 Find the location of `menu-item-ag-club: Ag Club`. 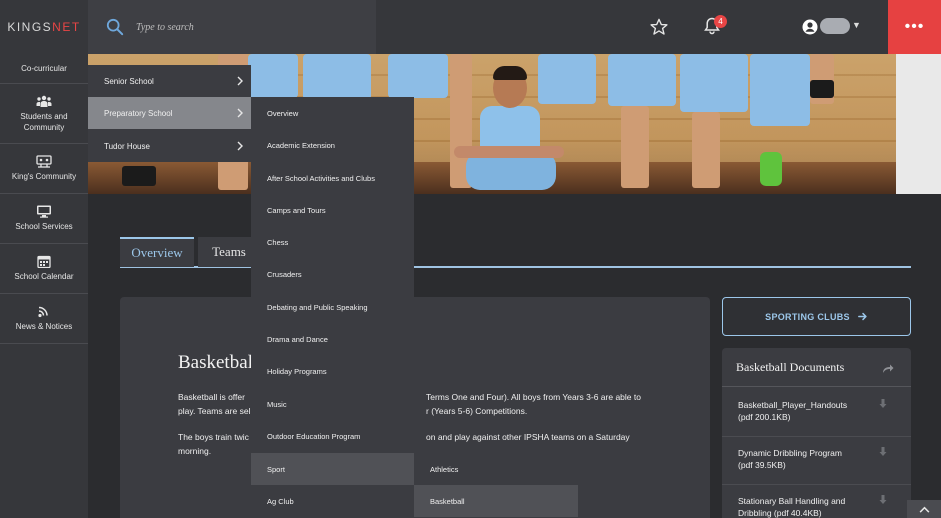

menu-item-ag-club: Ag Club is located at coordinates (332, 501).